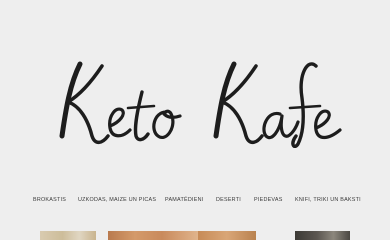  Describe the element at coordinates (184, 200) in the screenshot. I see `nav-item-pamatedieni: PAMATĒDIENI` at that location.